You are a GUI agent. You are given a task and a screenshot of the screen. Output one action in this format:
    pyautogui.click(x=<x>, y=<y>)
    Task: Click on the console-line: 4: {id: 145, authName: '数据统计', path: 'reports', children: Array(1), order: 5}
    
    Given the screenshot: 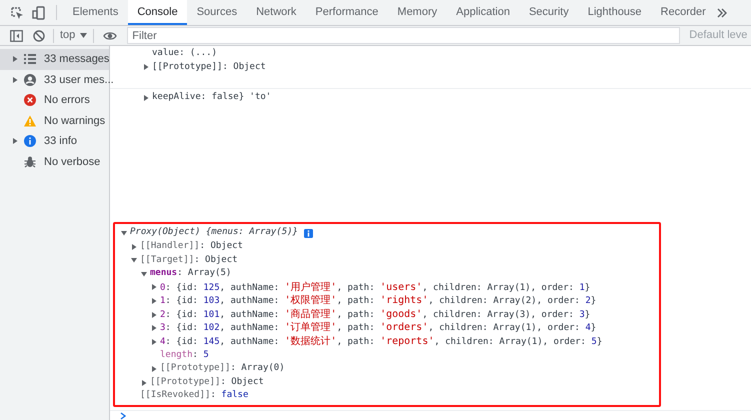 What is the action you would take?
    pyautogui.click(x=381, y=342)
    